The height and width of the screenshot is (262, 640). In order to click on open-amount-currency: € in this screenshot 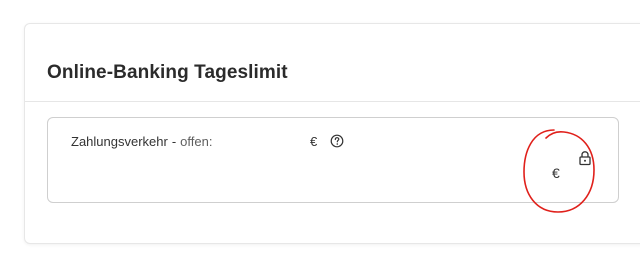, I will do `click(314, 141)`.